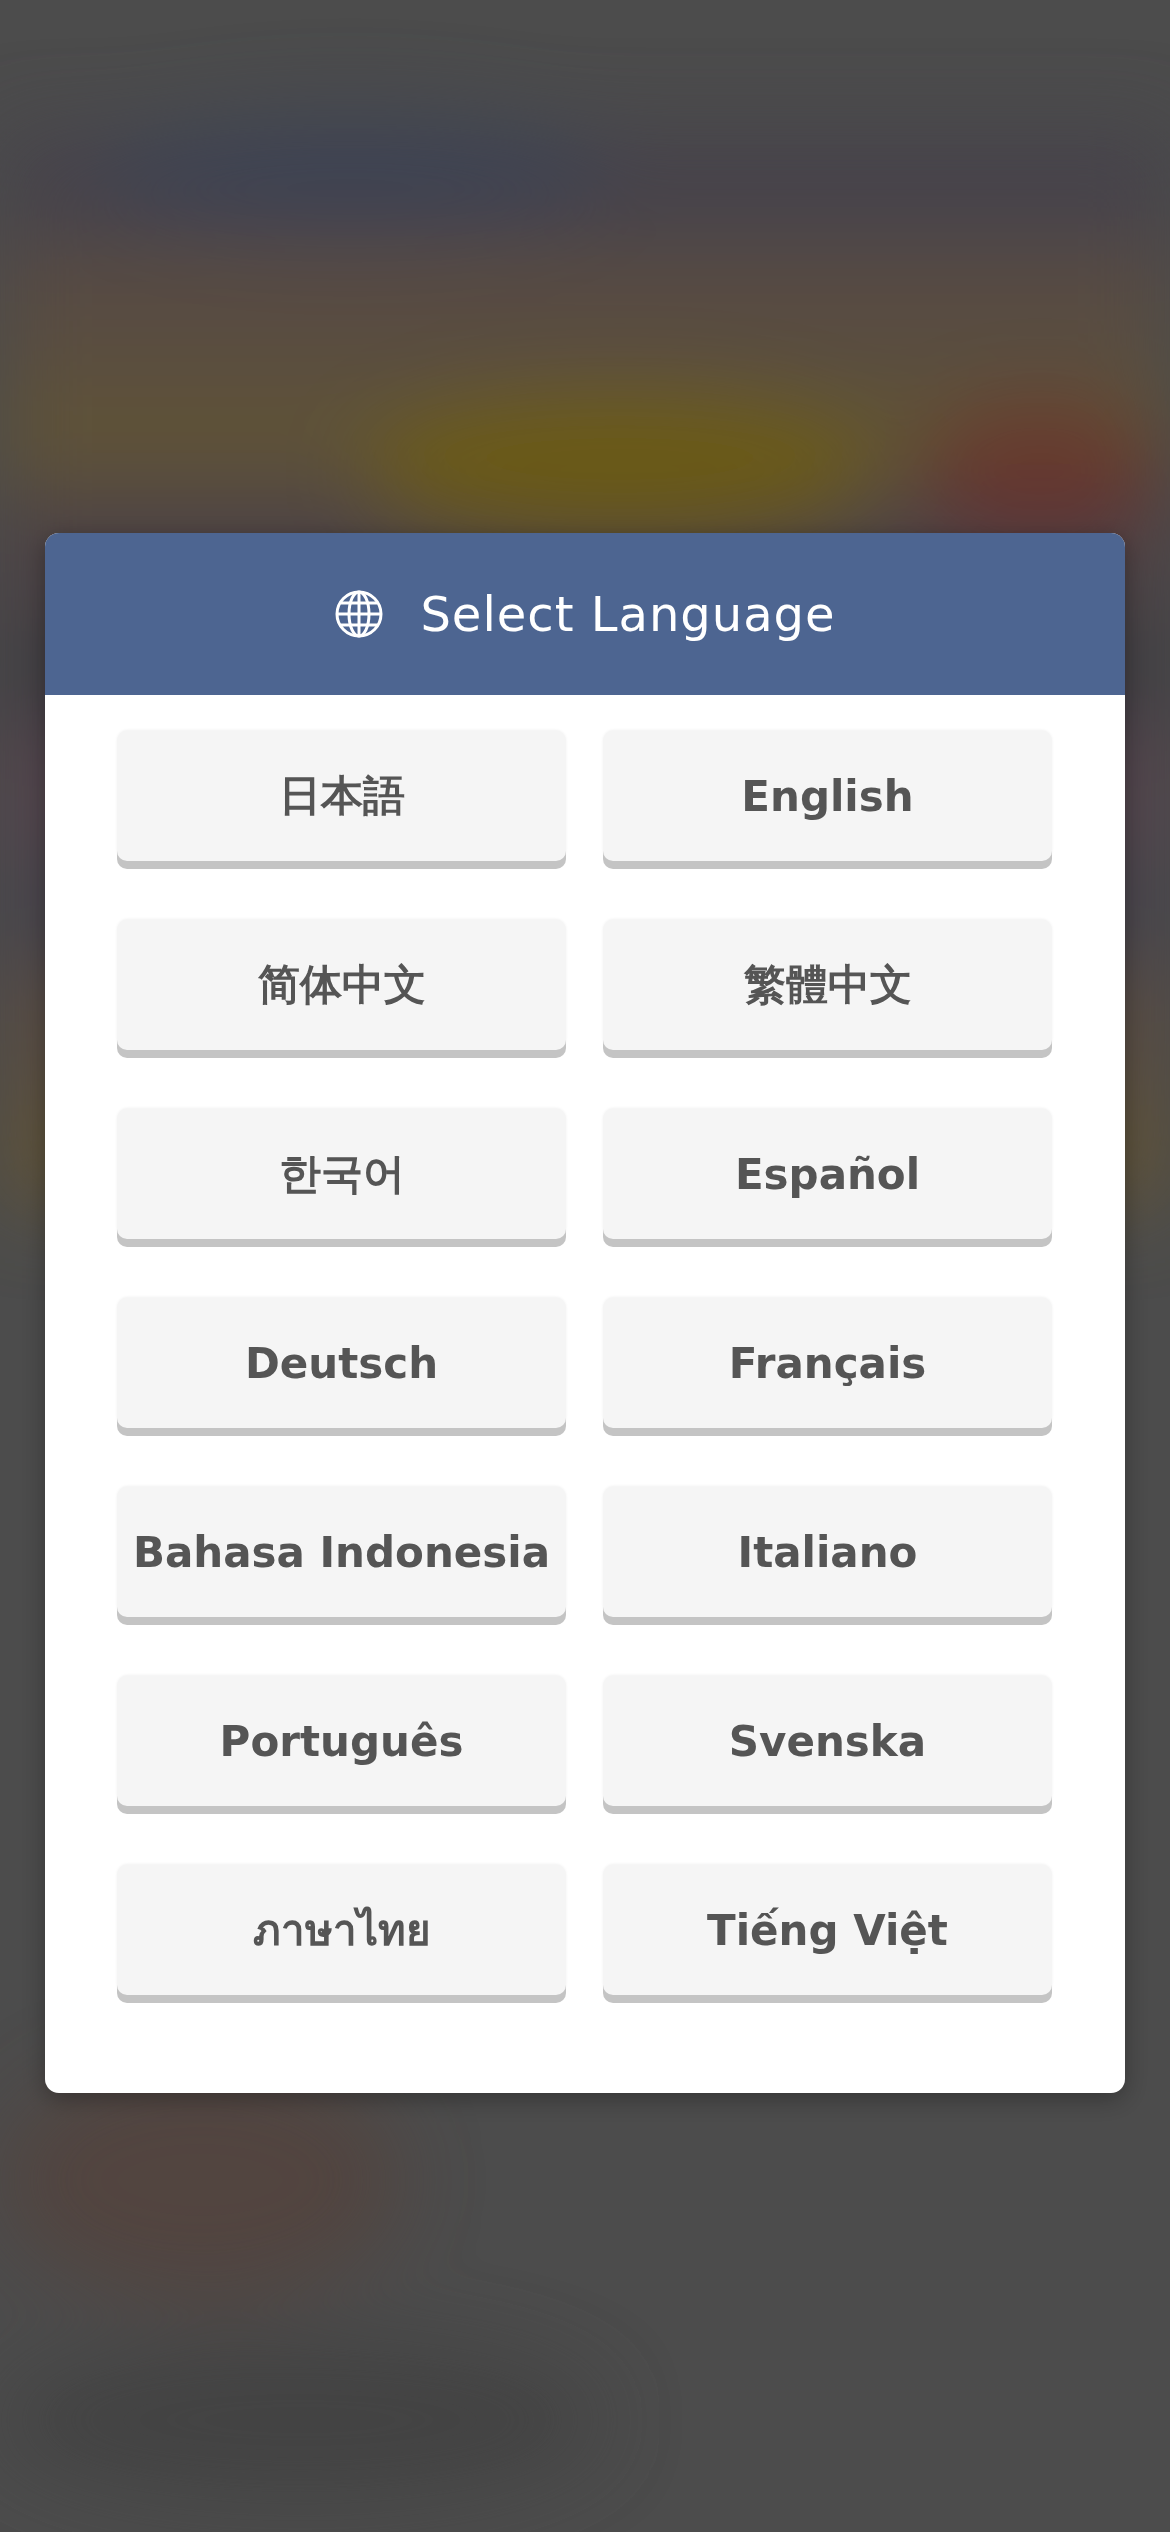  I want to click on globe-icon, so click(359, 614).